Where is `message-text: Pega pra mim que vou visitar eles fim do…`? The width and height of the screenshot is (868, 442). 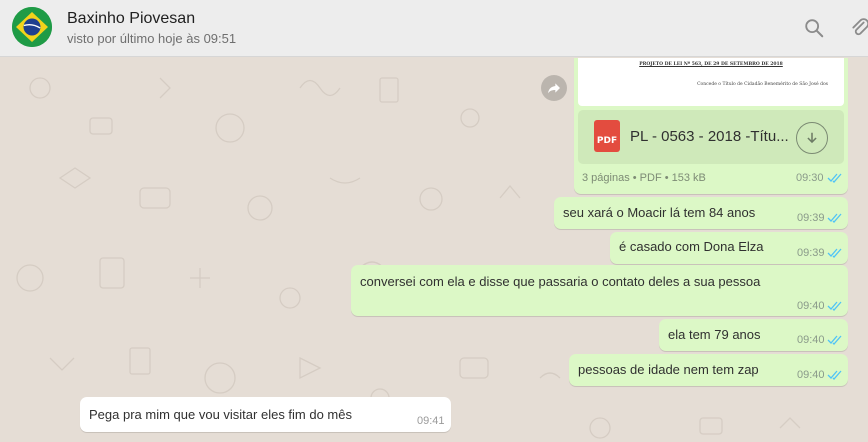 message-text: Pega pra mim que vou visitar eles fim do… is located at coordinates (220, 414).